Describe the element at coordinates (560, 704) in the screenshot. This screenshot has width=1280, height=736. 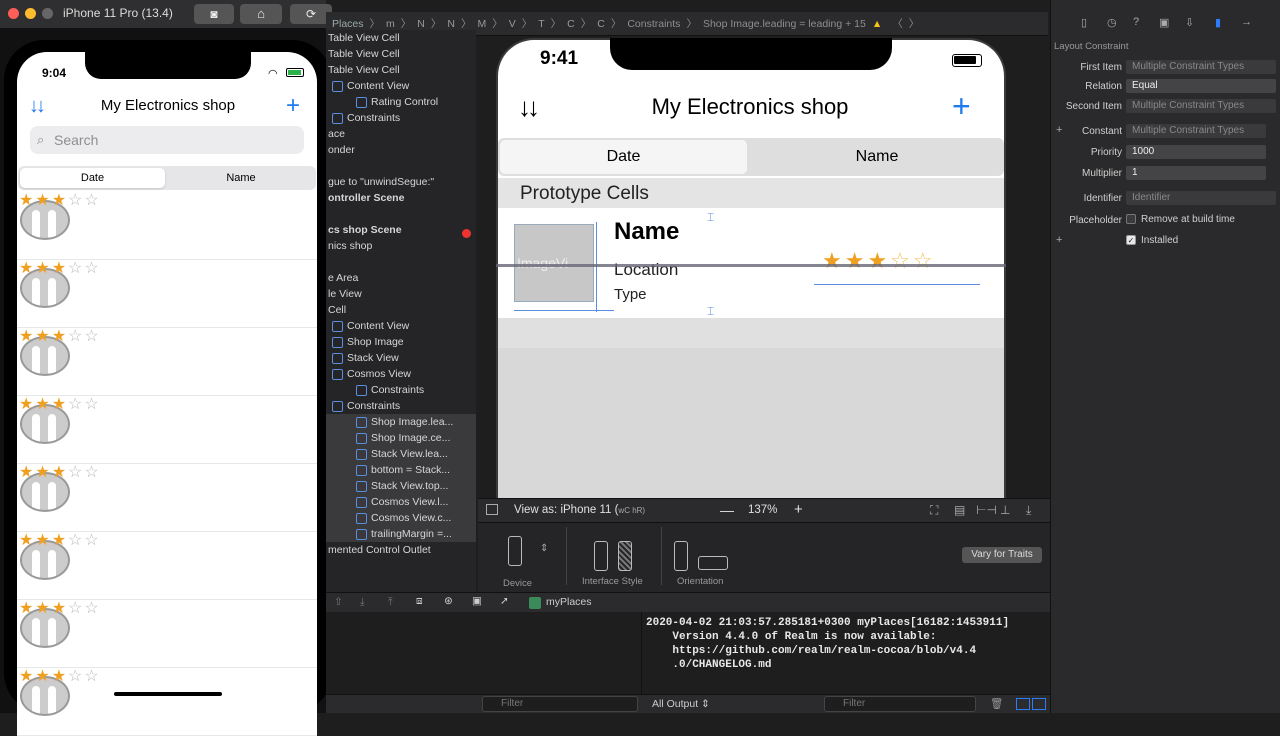
I see `variables-filter: Filter` at that location.